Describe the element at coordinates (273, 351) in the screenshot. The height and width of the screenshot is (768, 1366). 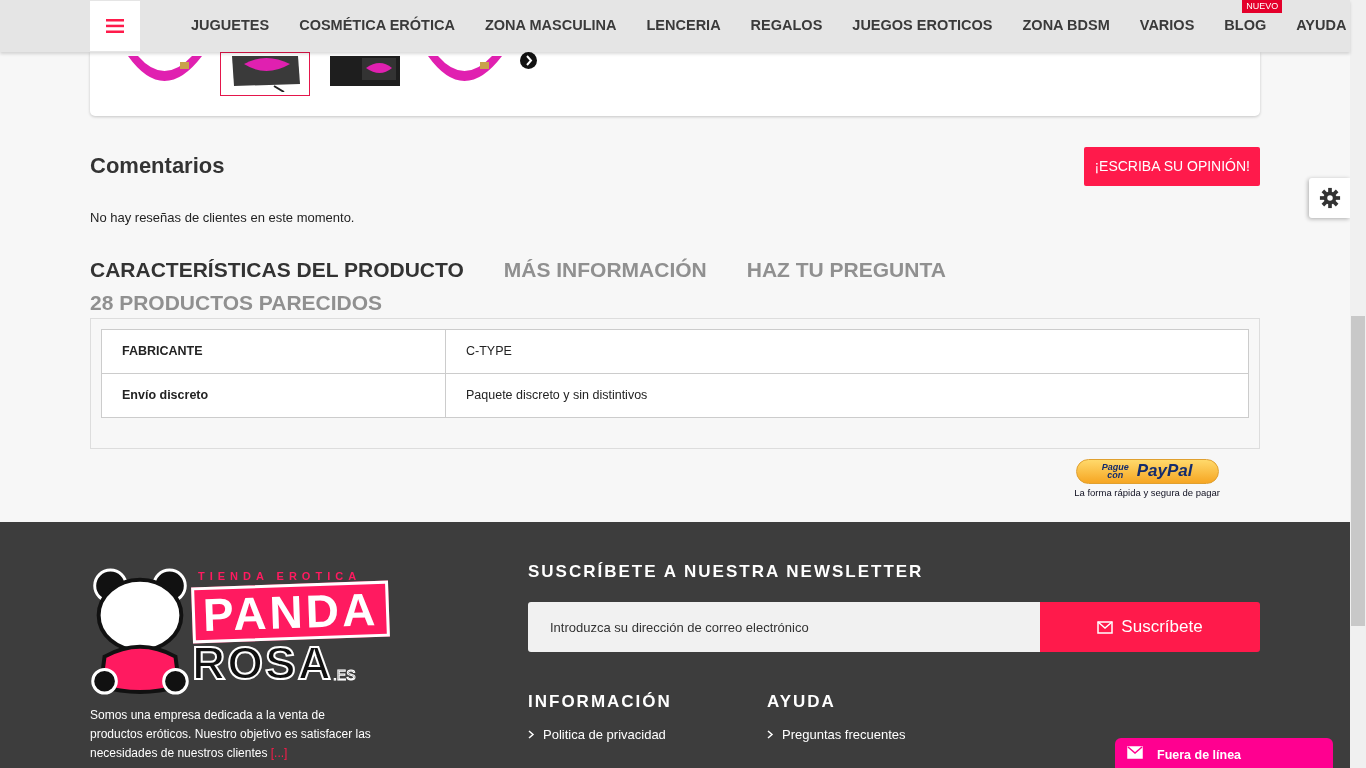
I see `table-cell: FABRICANTE` at that location.